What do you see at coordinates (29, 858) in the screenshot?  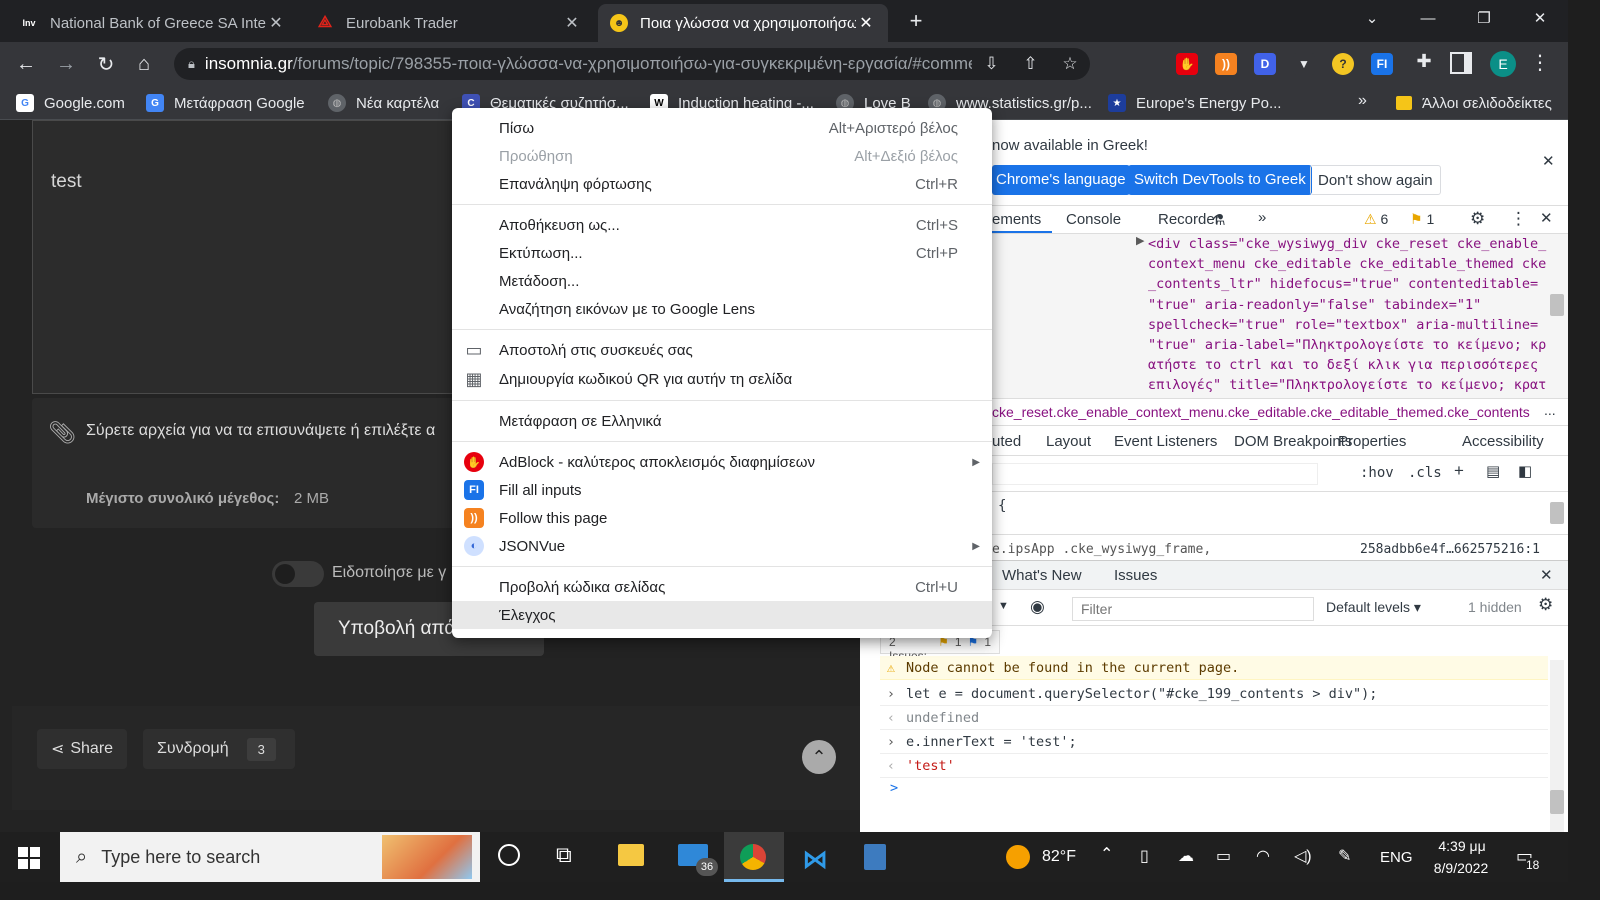 I see `windows-start-icon` at bounding box center [29, 858].